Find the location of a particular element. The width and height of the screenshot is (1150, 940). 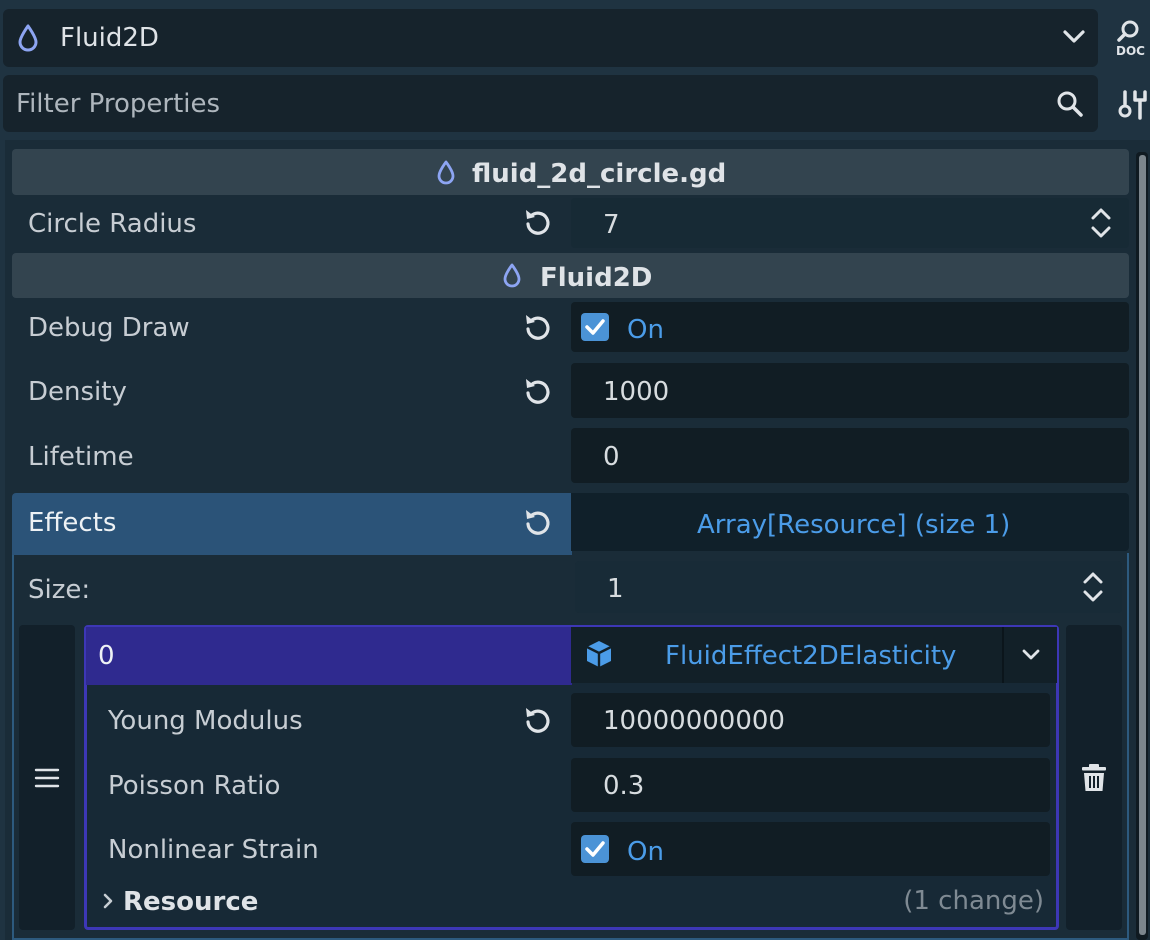

scrollbar-thumb is located at coordinates (1142, 545).